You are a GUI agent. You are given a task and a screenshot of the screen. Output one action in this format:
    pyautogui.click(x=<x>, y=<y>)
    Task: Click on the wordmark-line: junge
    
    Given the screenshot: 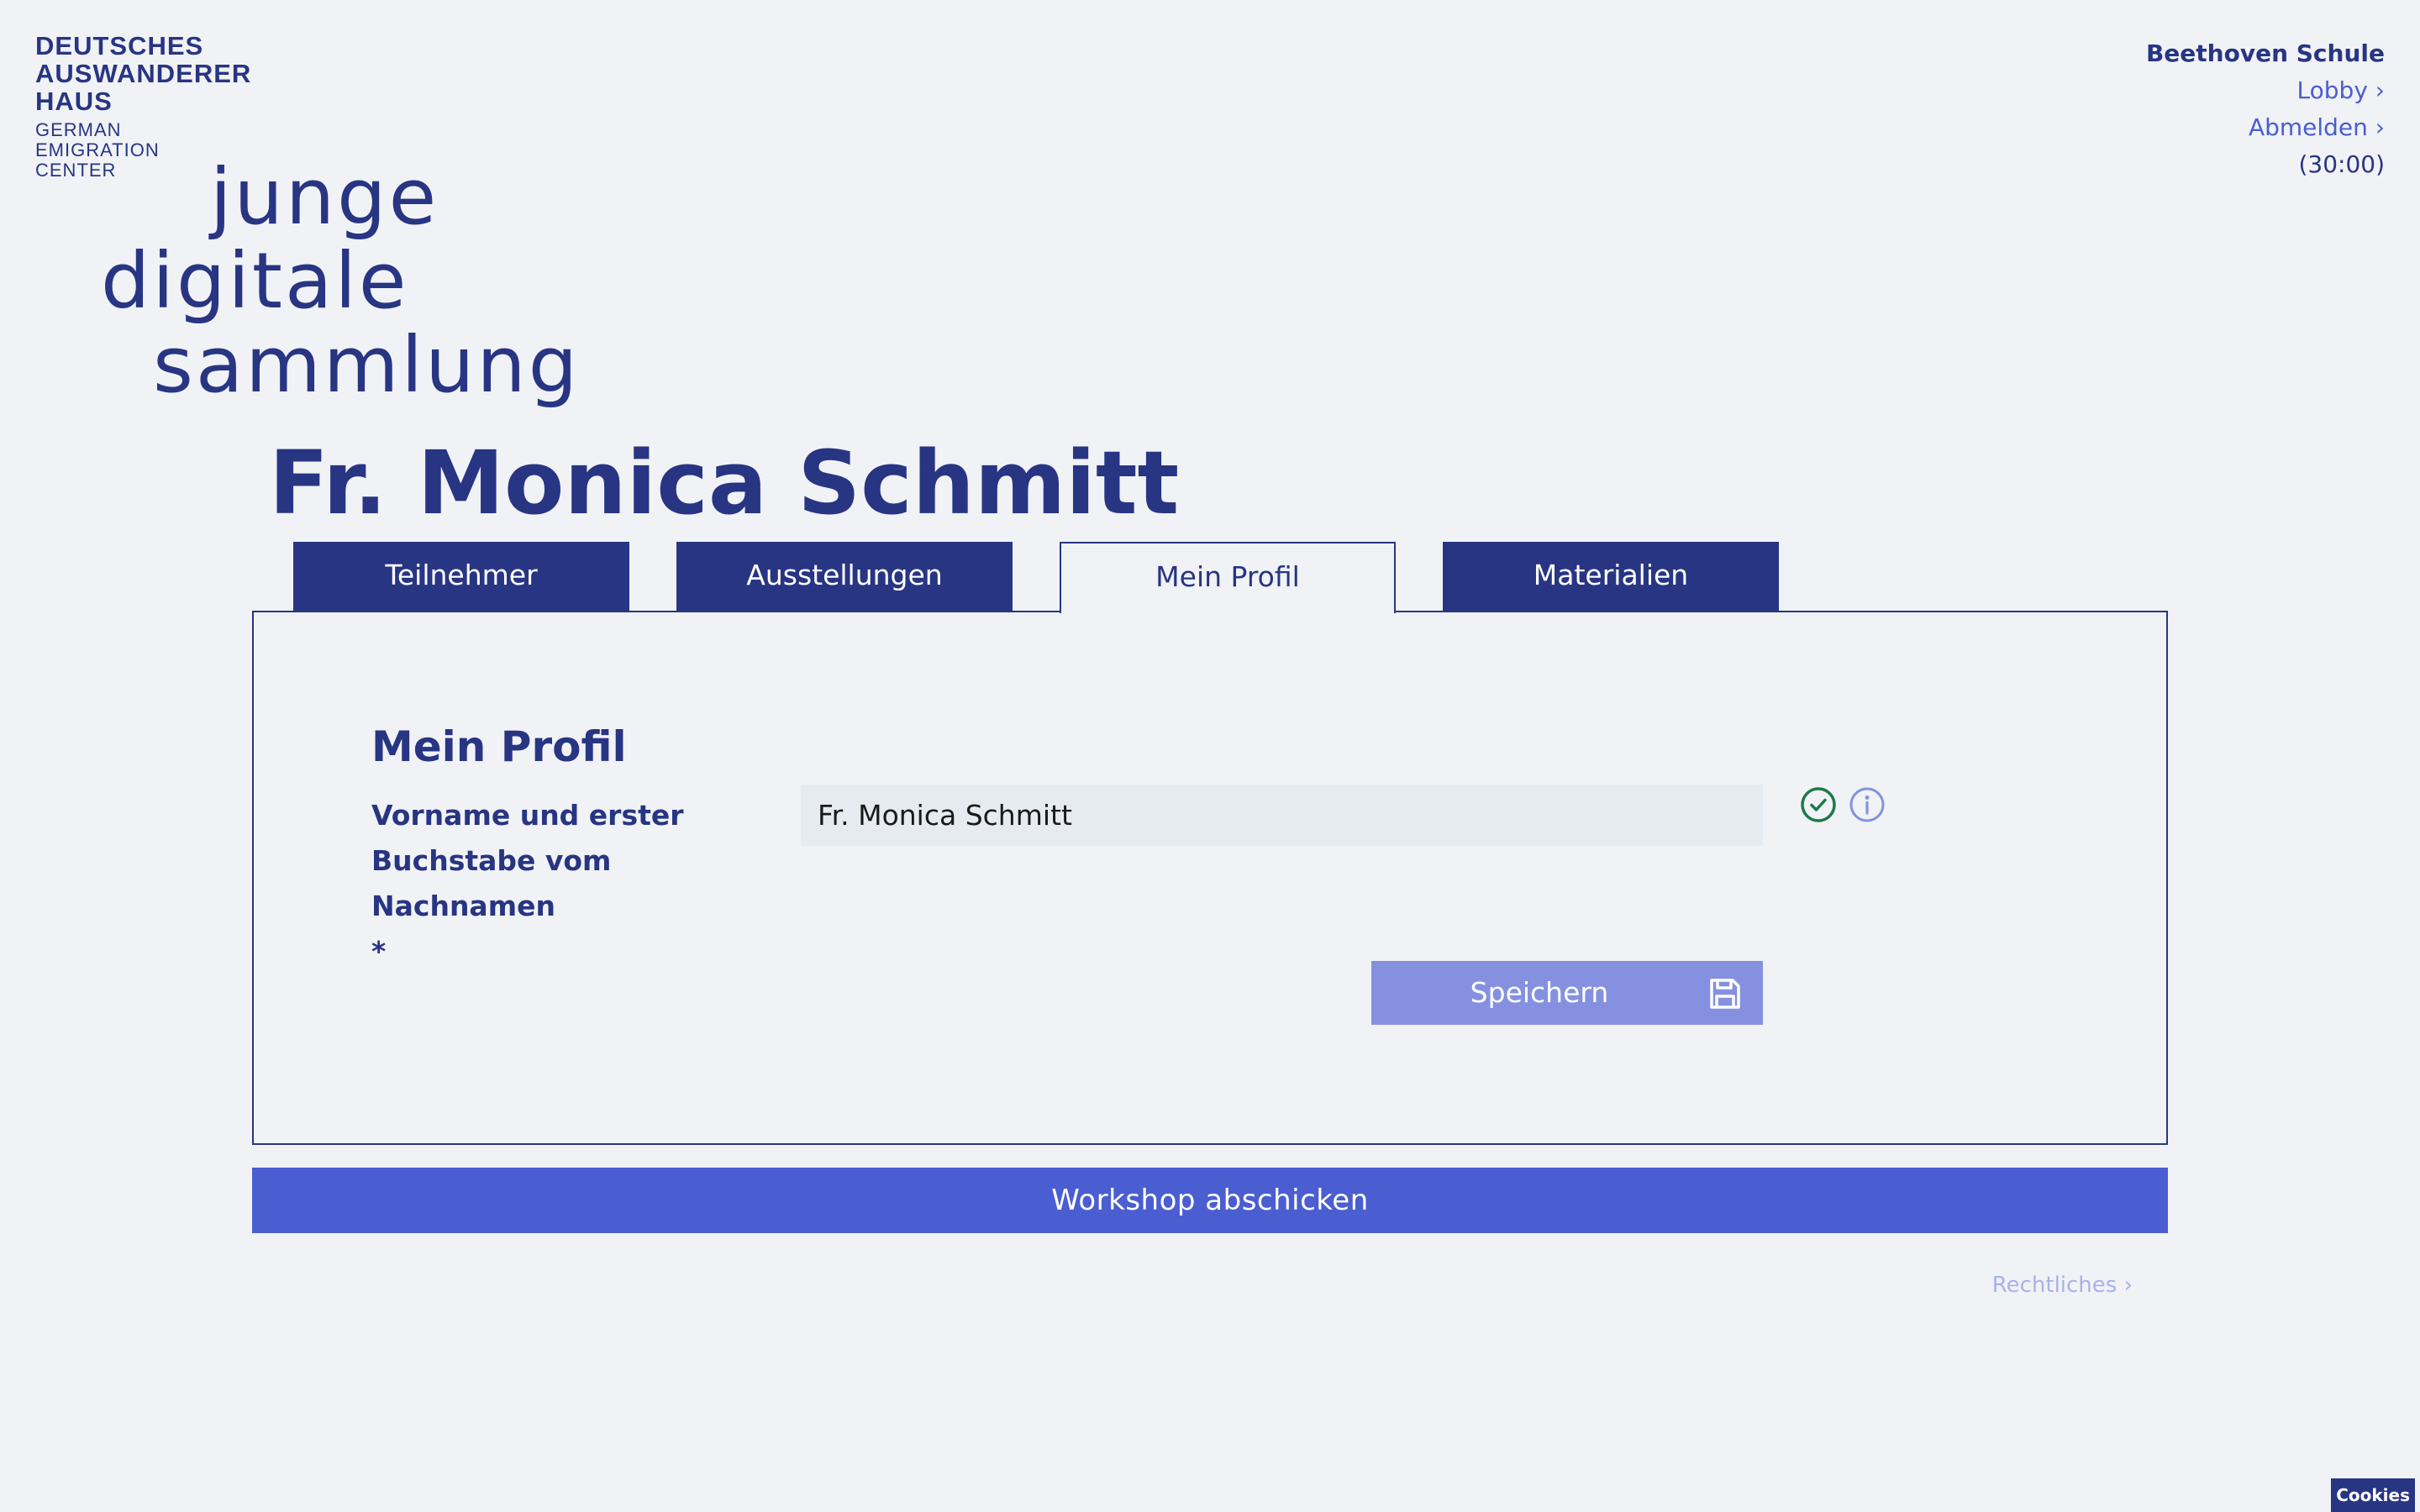 What is the action you would take?
    pyautogui.click(x=324, y=197)
    